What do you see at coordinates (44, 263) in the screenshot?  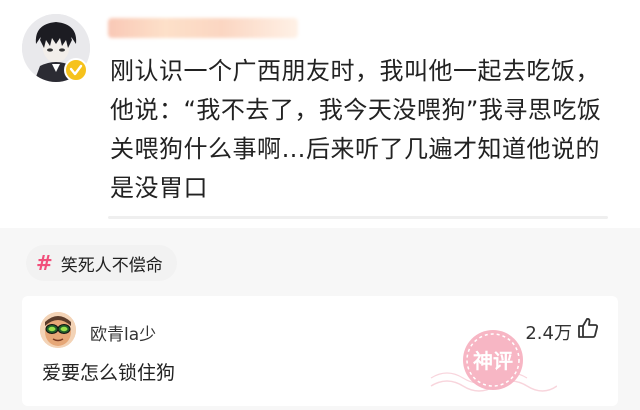 I see `hashtag-icon: #` at bounding box center [44, 263].